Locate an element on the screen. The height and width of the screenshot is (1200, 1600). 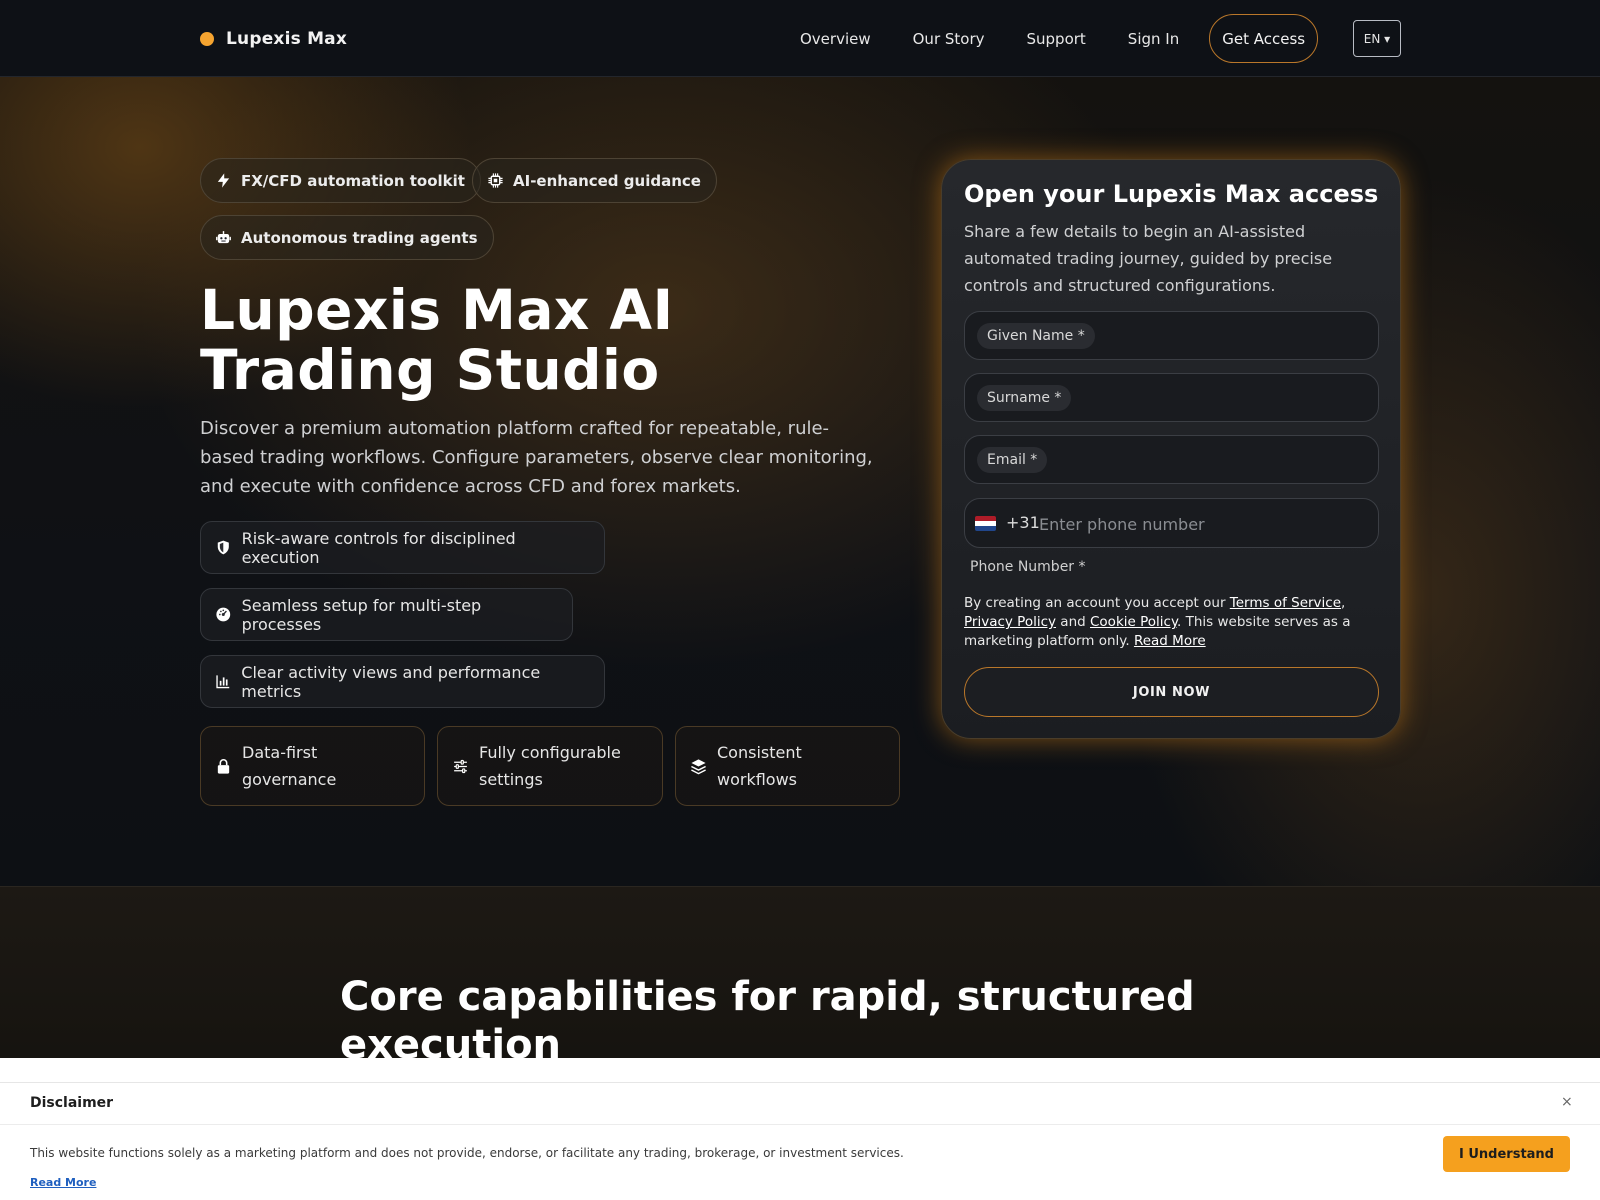
pill-label: FX/CFD automation toolkit is located at coordinates (353, 180).